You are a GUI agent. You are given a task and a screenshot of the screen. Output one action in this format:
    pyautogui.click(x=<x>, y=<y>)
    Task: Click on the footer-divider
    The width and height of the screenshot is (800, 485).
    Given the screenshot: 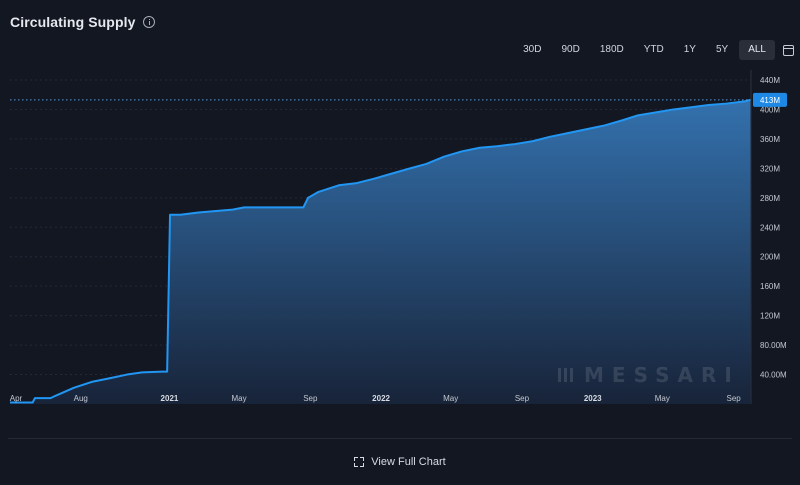 What is the action you would take?
    pyautogui.click(x=400, y=438)
    